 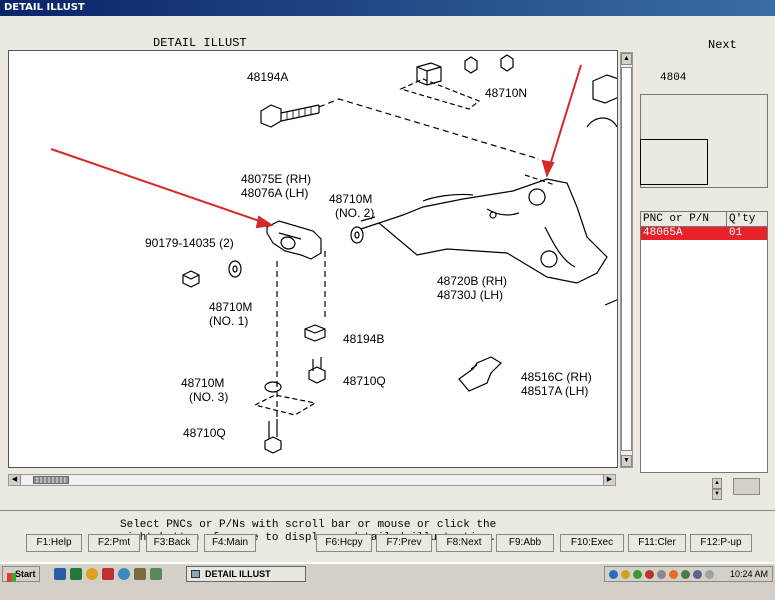 What do you see at coordinates (315, 333) in the screenshot?
I see `bolt-48194b` at bounding box center [315, 333].